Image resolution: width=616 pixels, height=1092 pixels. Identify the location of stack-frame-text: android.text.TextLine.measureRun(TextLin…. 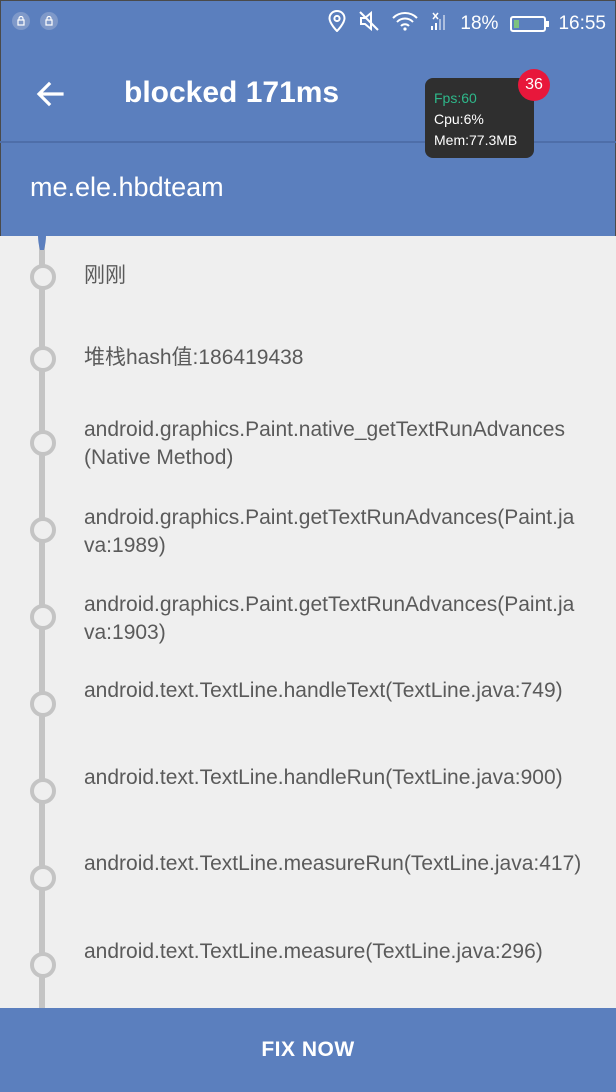
(333, 863).